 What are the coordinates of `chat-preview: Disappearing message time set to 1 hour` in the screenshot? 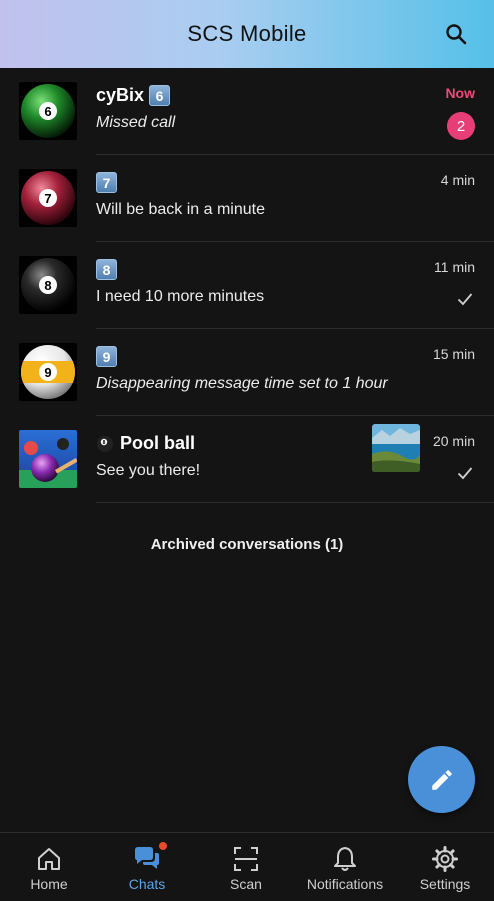 It's located at (242, 383).